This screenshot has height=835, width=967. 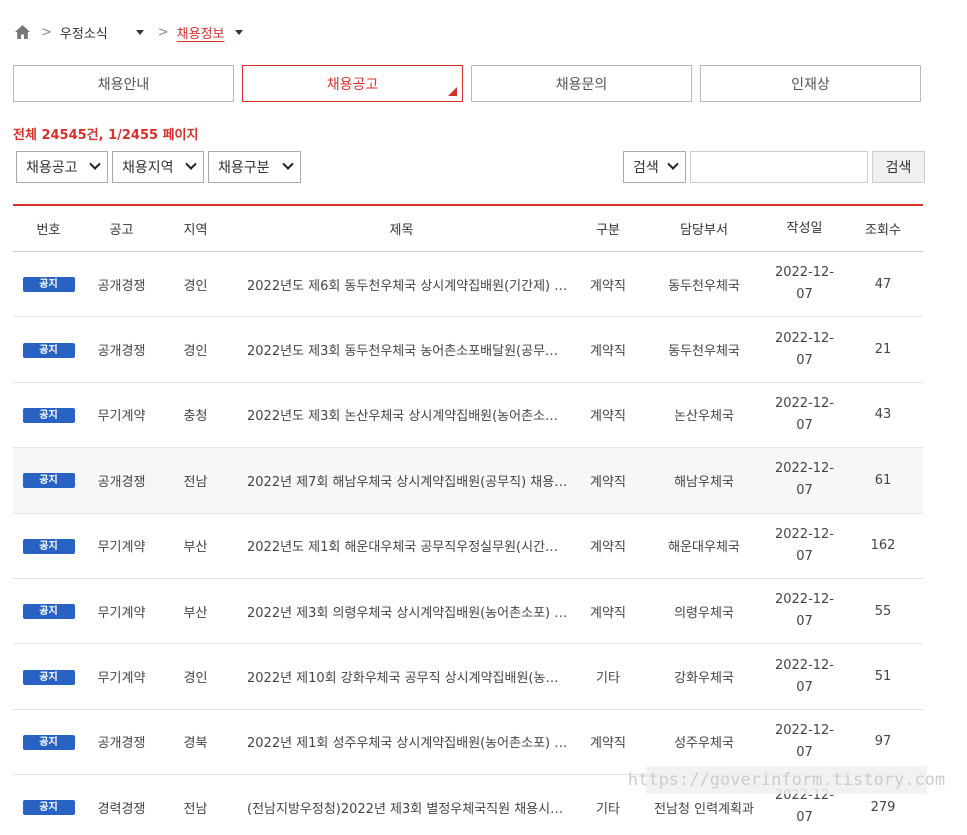 I want to click on cell-title: 2022년 제10회 강화우체국 공무직 상시계약집배원(농어촌) 채용 공고, so click(x=401, y=676).